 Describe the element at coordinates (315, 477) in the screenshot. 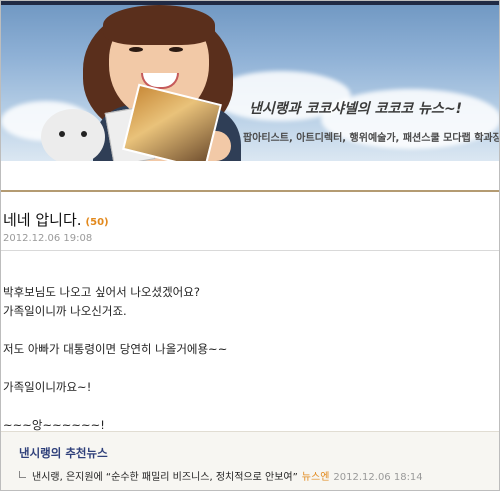

I see `recommended-item-source: 뉴스엔` at that location.